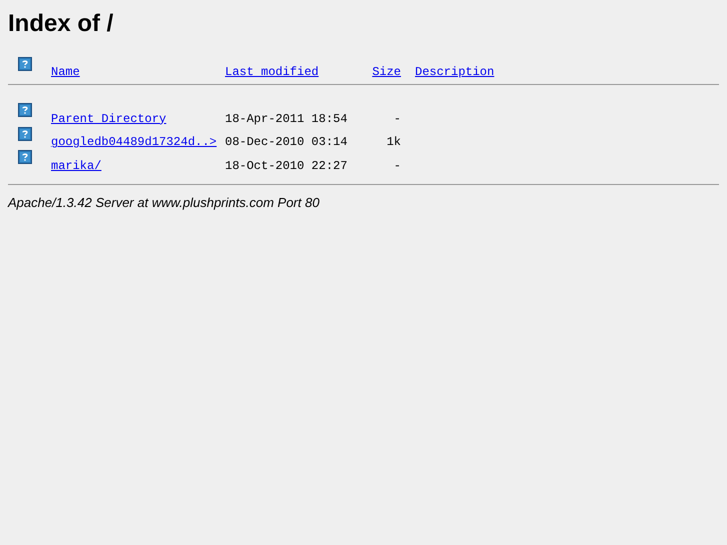 The height and width of the screenshot is (545, 727). What do you see at coordinates (286, 142) in the screenshot?
I see `modified-date: 08-Dec-2010 03:14` at bounding box center [286, 142].